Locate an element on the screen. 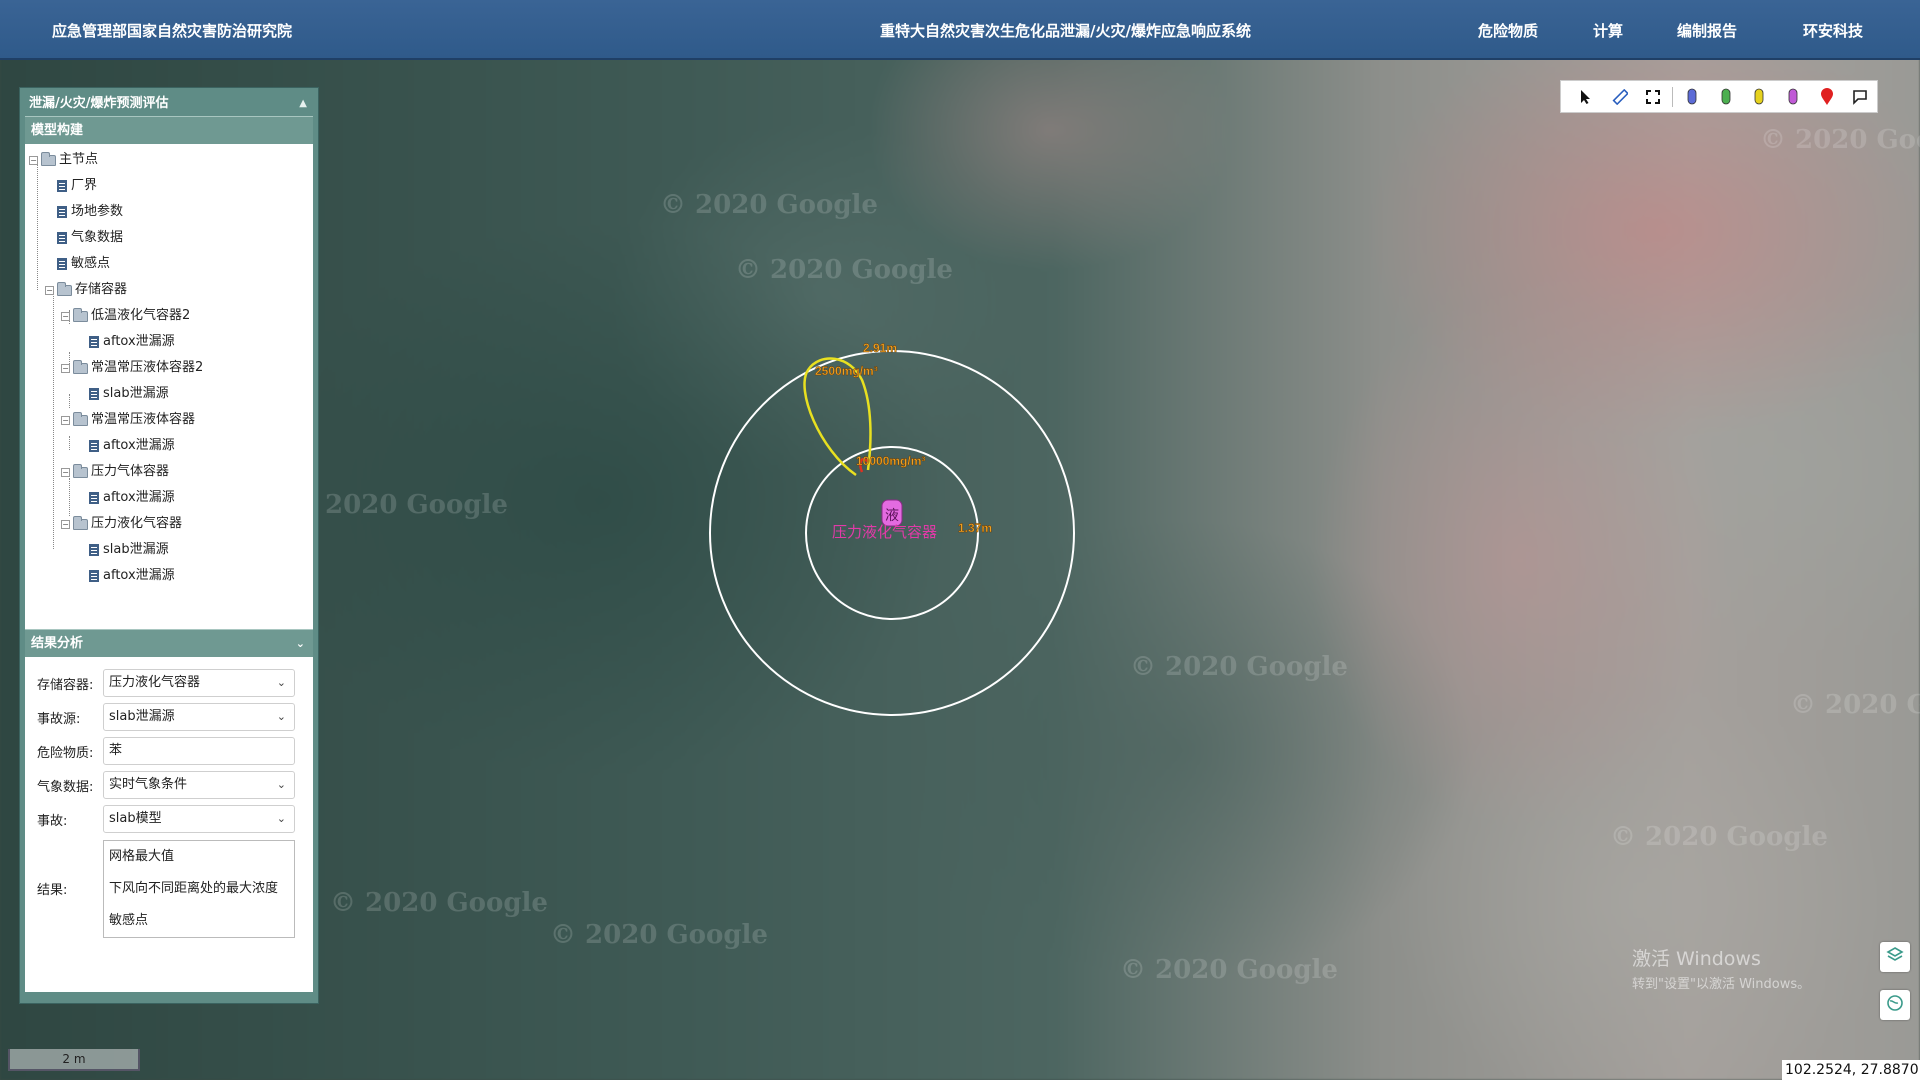 The height and width of the screenshot is (1080, 1920). nav-calculate: 计算 is located at coordinates (1608, 30).